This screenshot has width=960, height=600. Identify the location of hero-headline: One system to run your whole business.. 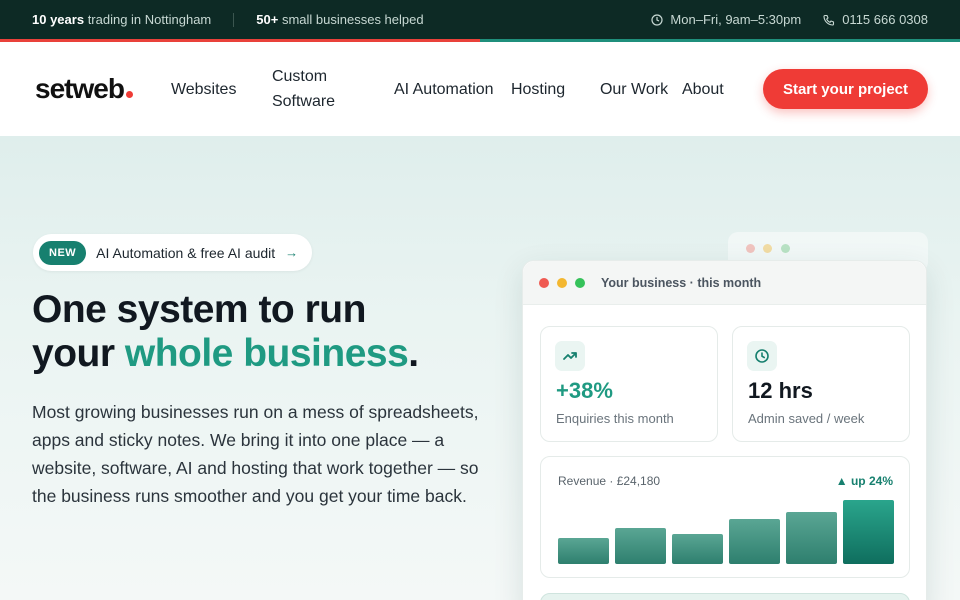
(225, 332).